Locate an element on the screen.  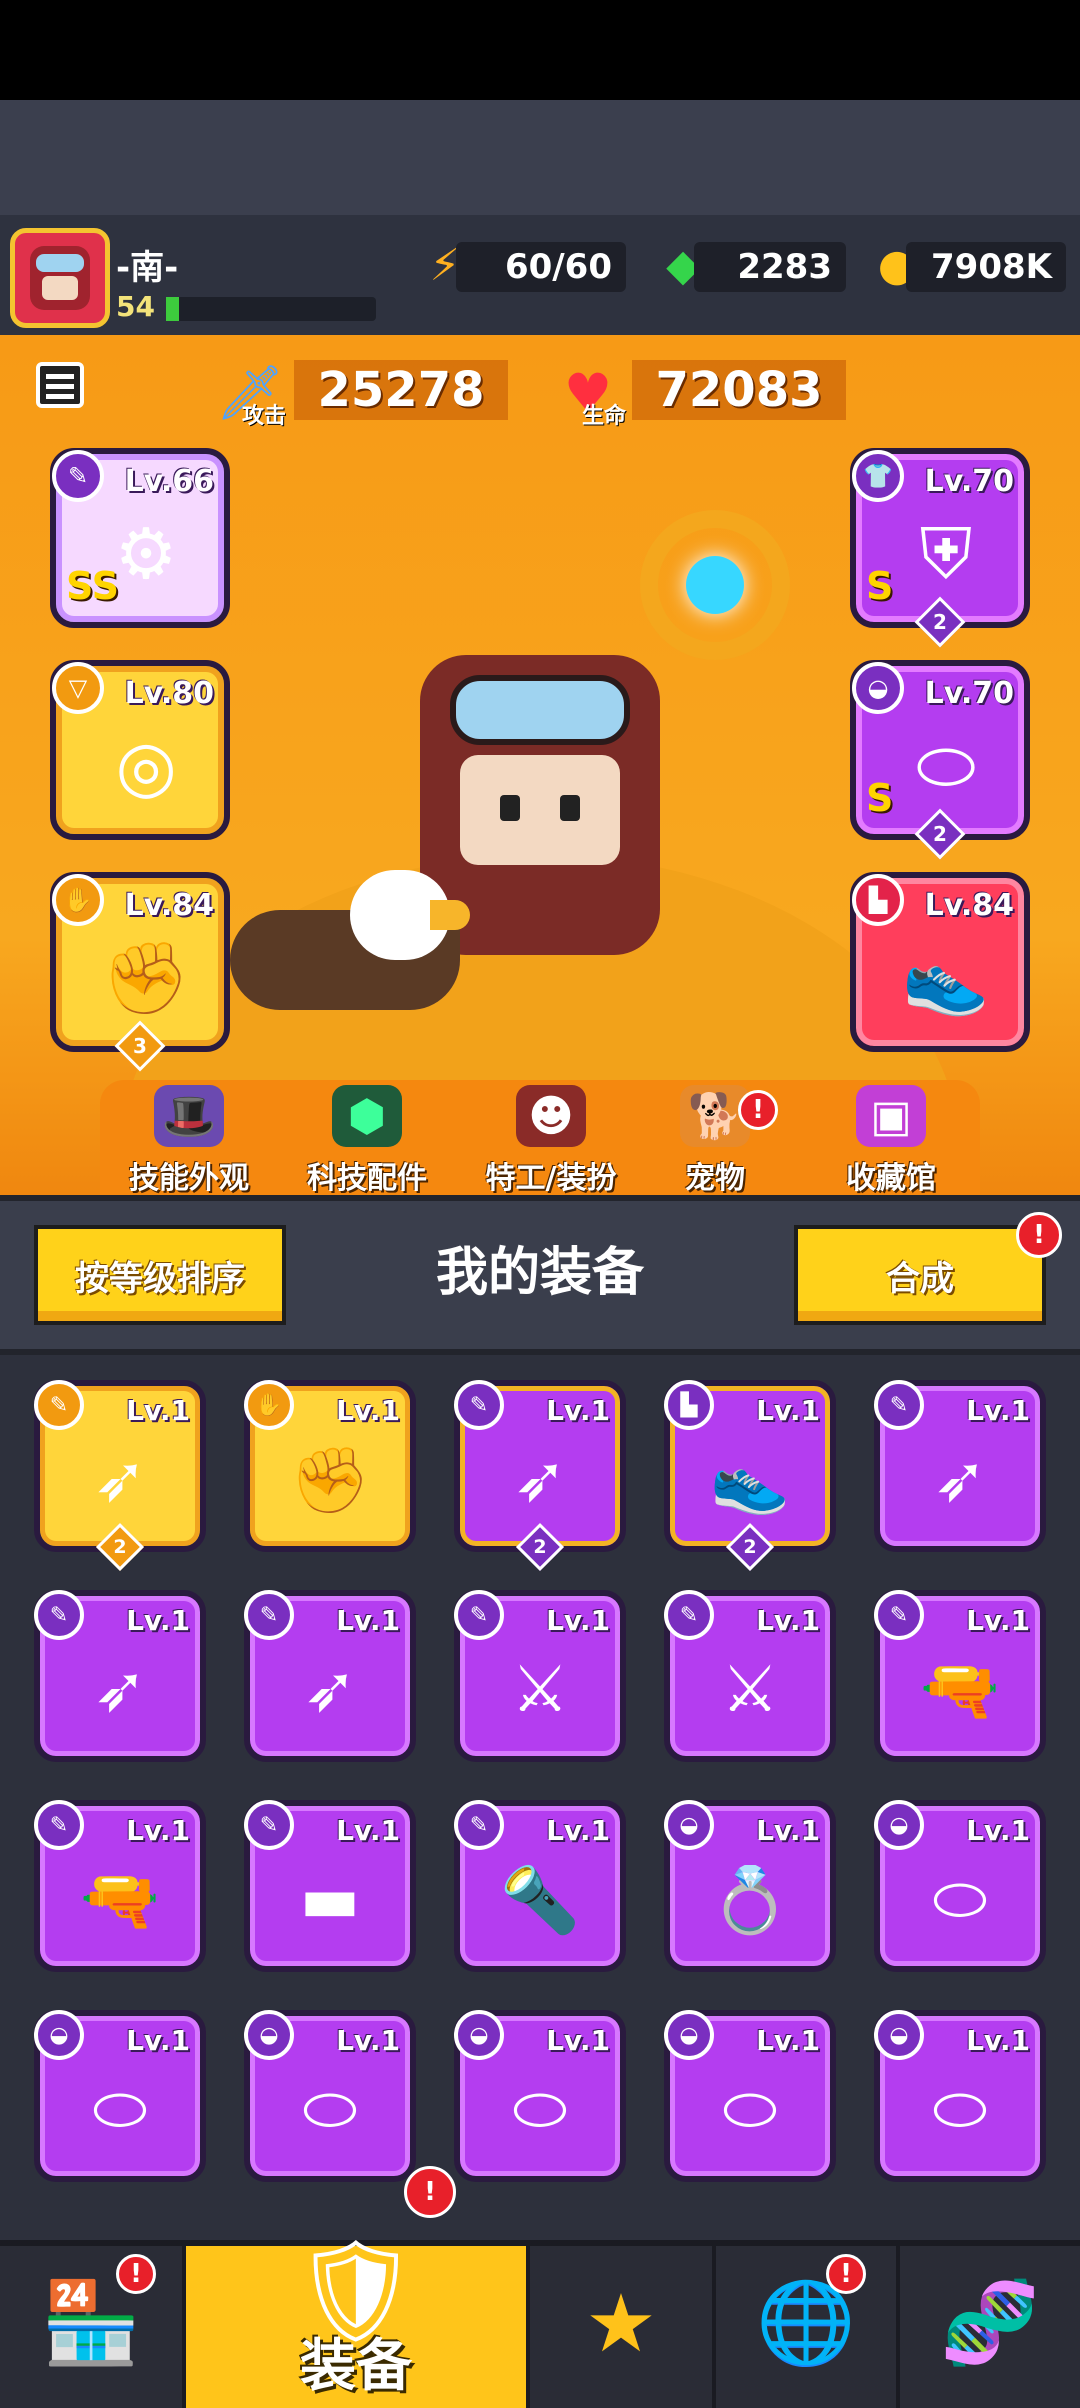
agent-icon: ☻ is located at coordinates (551, 1116).